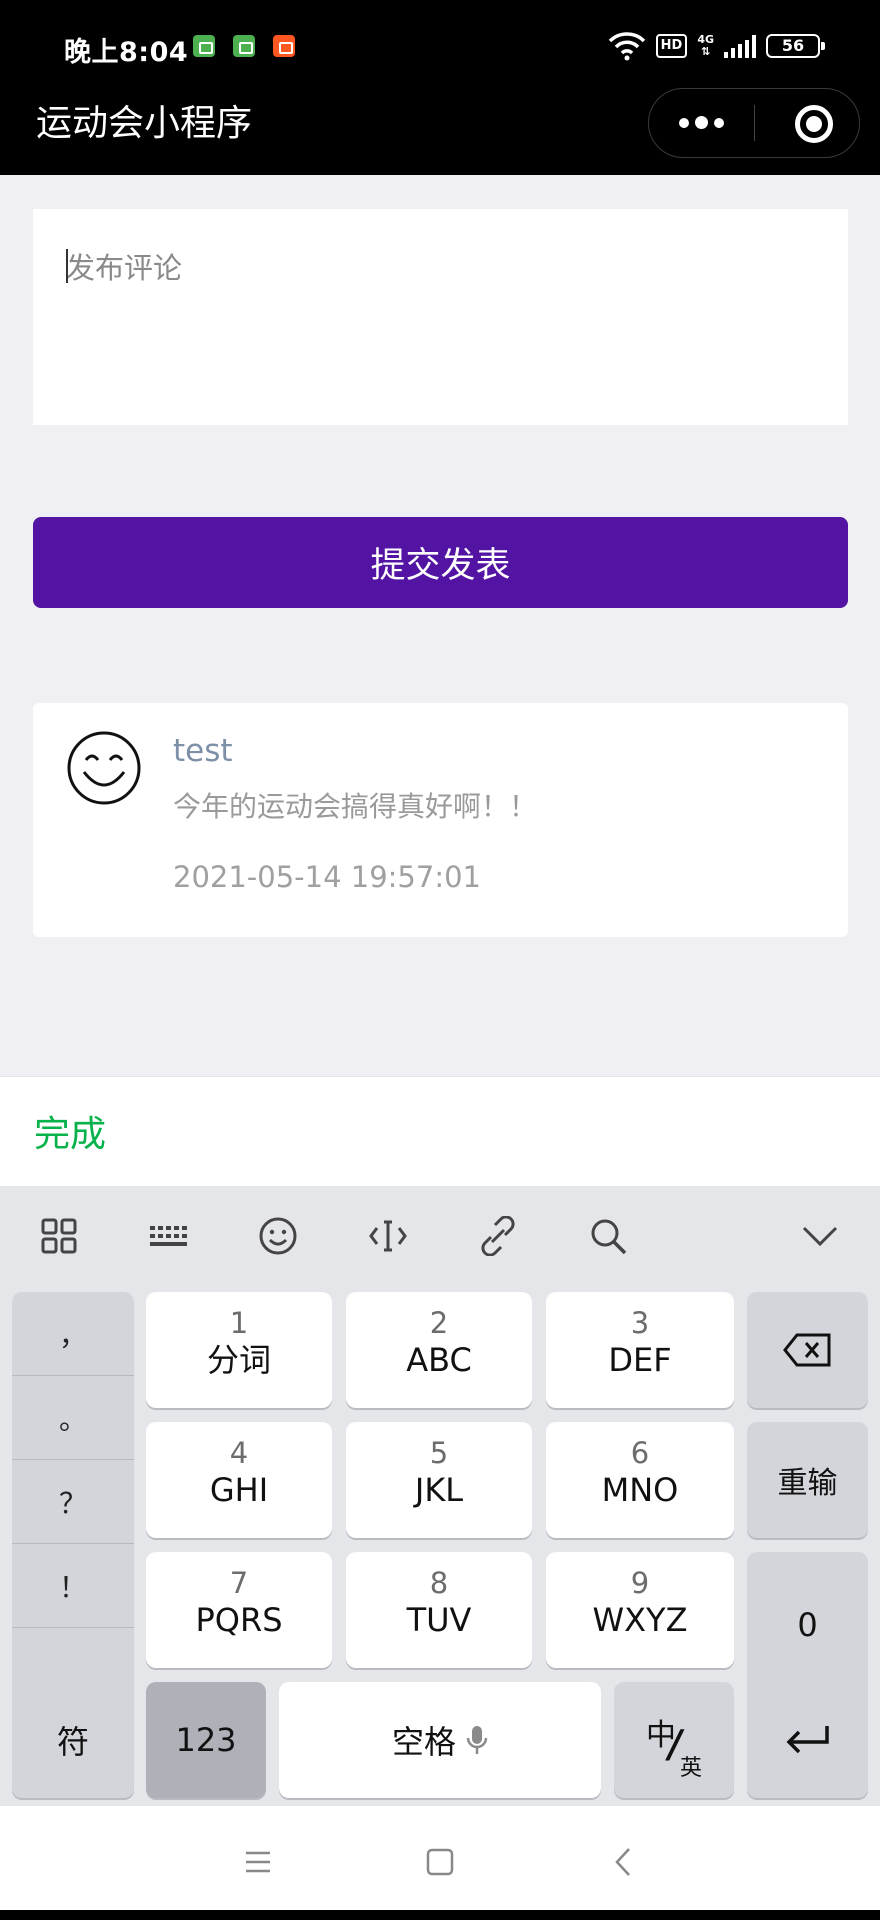 The height and width of the screenshot is (1920, 880). What do you see at coordinates (73, 1334) in the screenshot?
I see `punct-comma-key: ，` at bounding box center [73, 1334].